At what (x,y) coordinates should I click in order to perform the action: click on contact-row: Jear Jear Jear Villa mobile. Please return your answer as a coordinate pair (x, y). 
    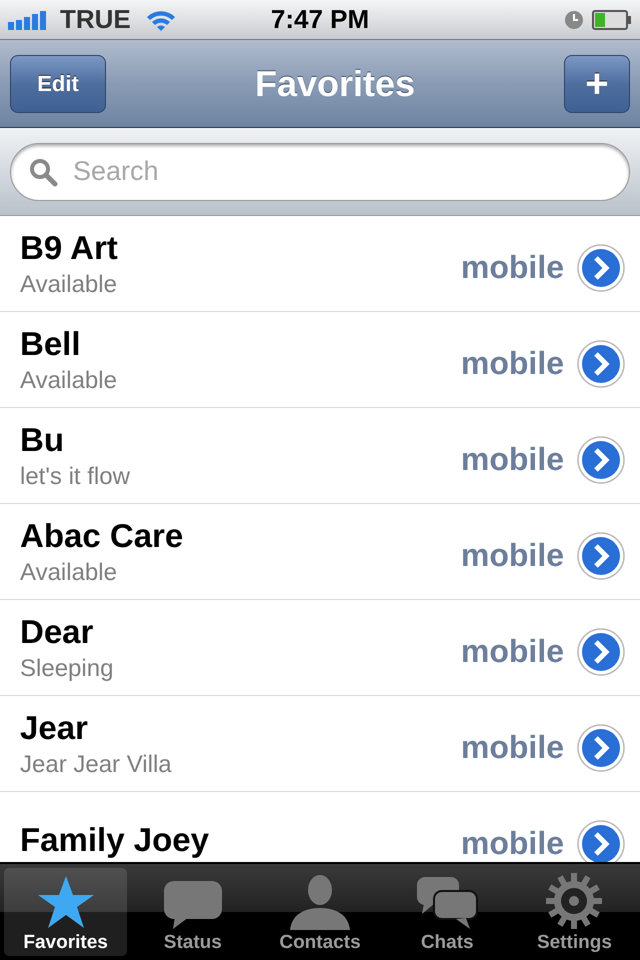
    Looking at the image, I should click on (320, 744).